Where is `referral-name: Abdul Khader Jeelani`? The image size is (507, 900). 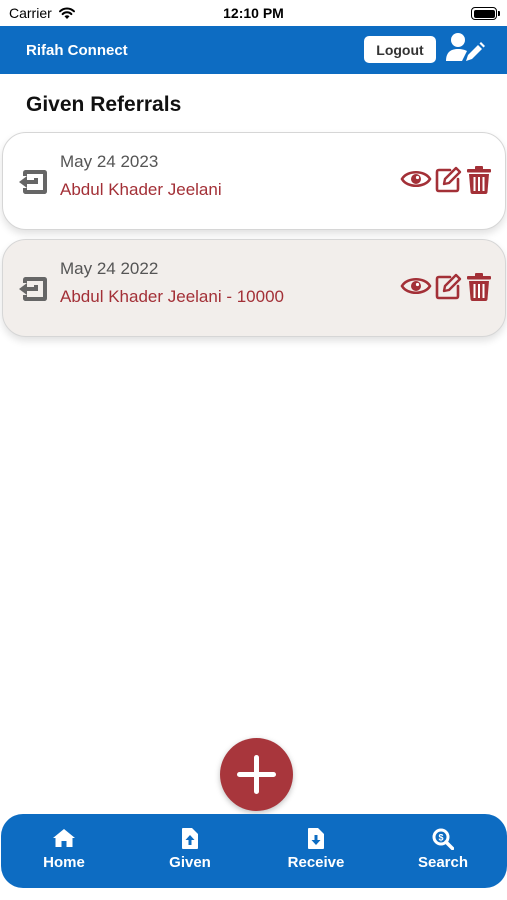 referral-name: Abdul Khader Jeelani is located at coordinates (141, 189).